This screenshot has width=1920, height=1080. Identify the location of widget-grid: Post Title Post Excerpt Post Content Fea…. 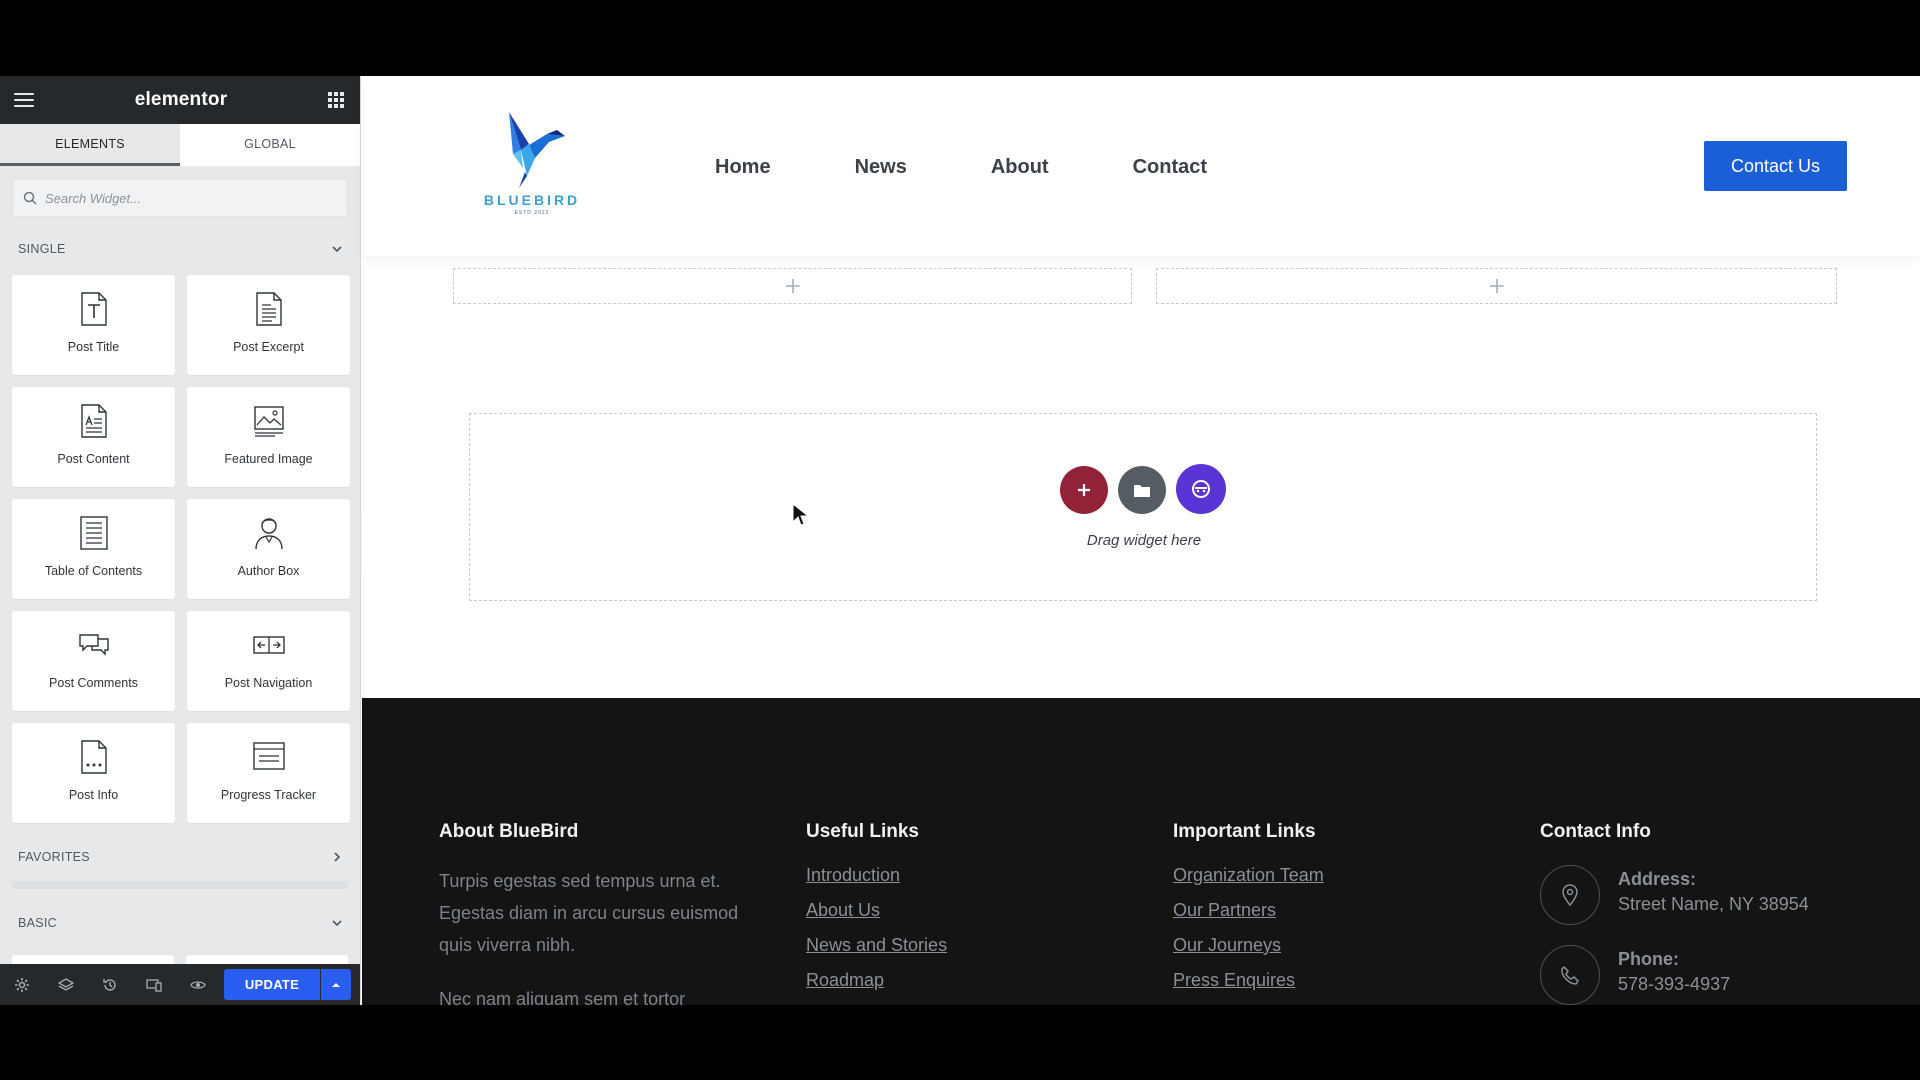
(180, 546).